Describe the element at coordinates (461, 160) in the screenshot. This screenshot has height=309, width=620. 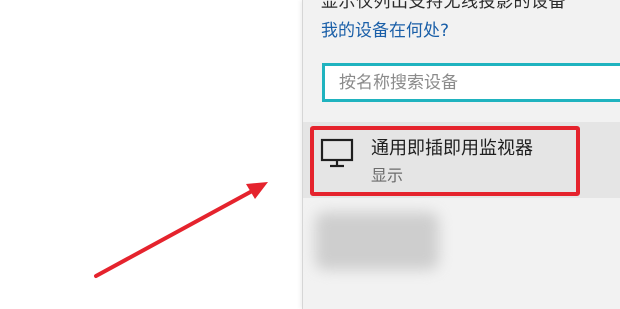
I see `device-list-item: 通用即插即用监视器 显示` at that location.